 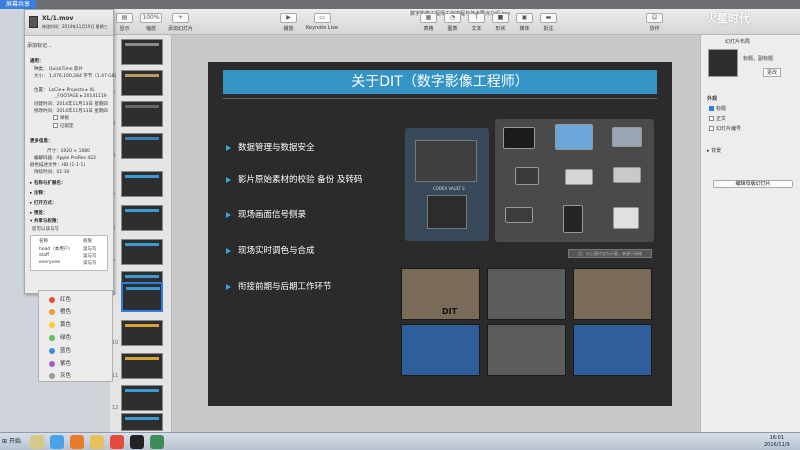 I want to click on open-with-section: ▸ 打开方式：, so click(x=43, y=203).